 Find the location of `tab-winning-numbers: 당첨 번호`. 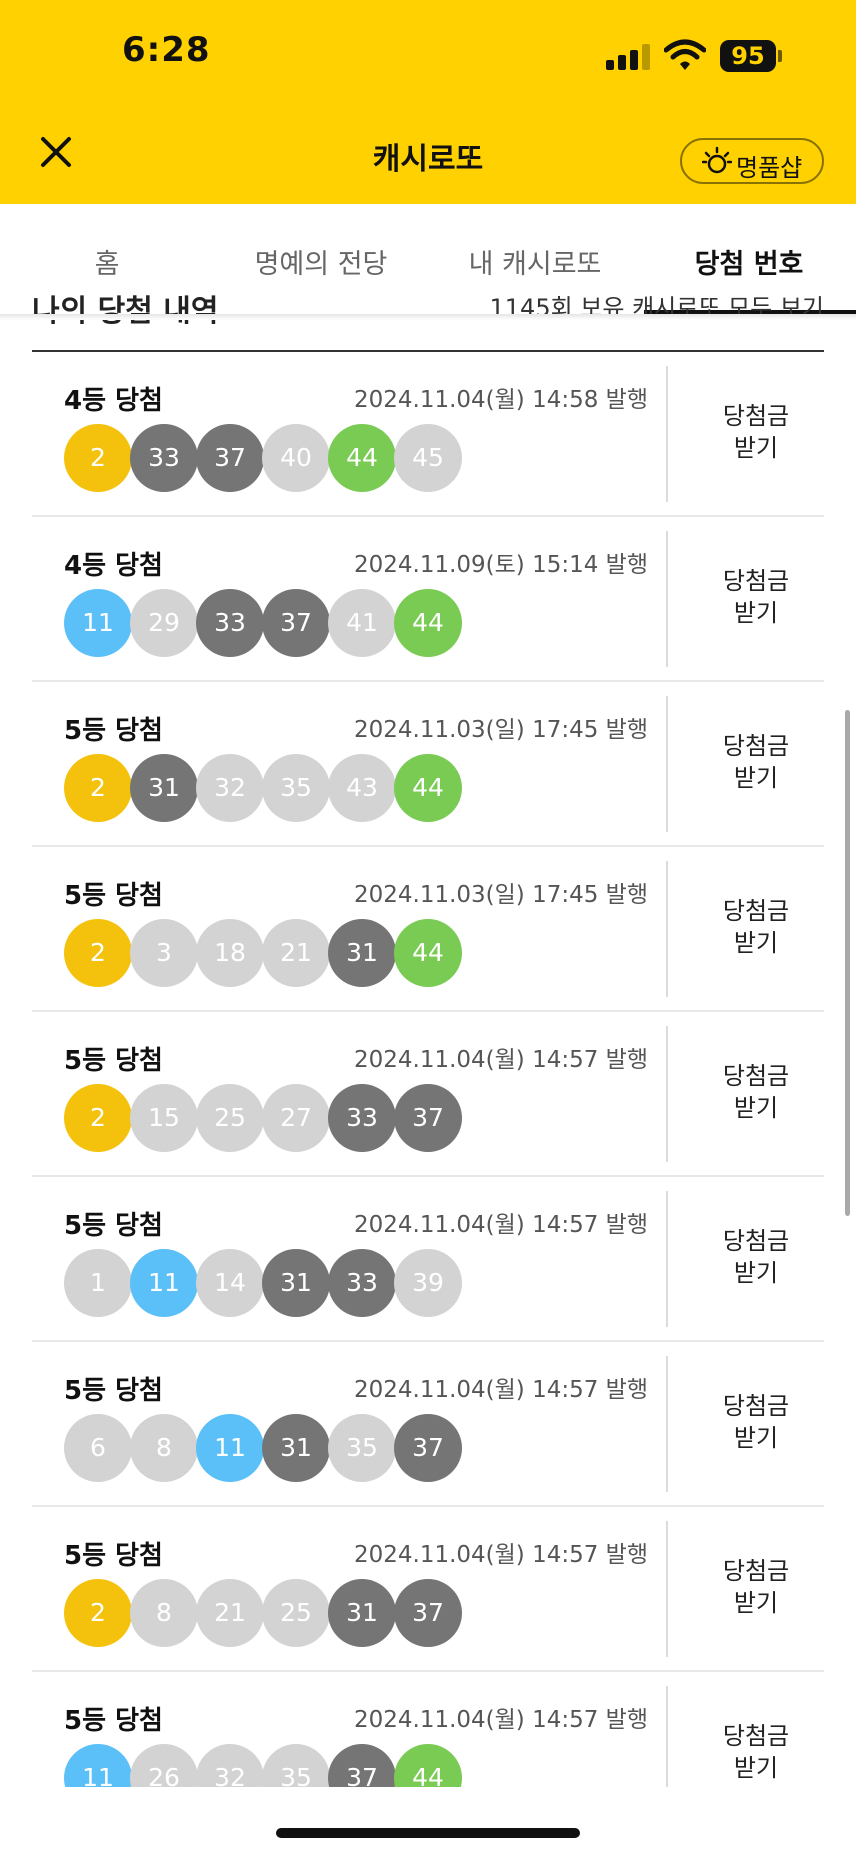

tab-winning-numbers: 당첨 번호 is located at coordinates (749, 262).